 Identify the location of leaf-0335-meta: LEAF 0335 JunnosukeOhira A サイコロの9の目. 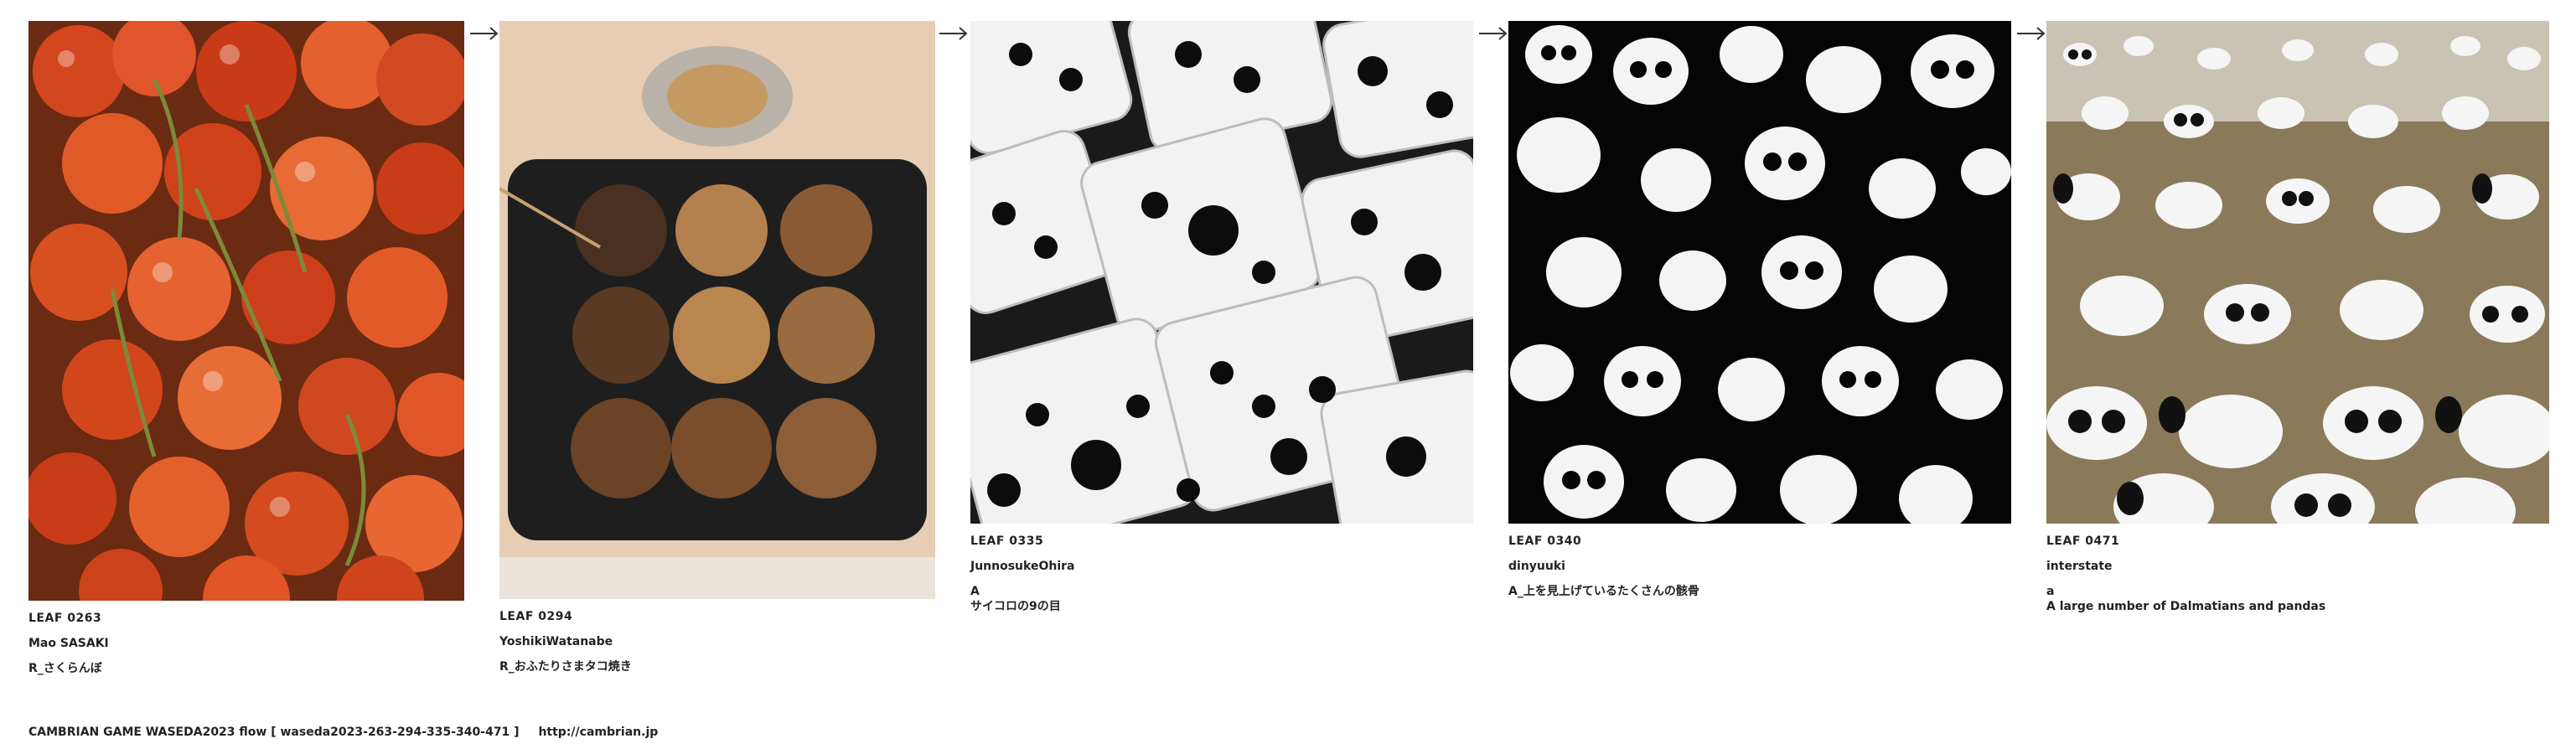
(1022, 574).